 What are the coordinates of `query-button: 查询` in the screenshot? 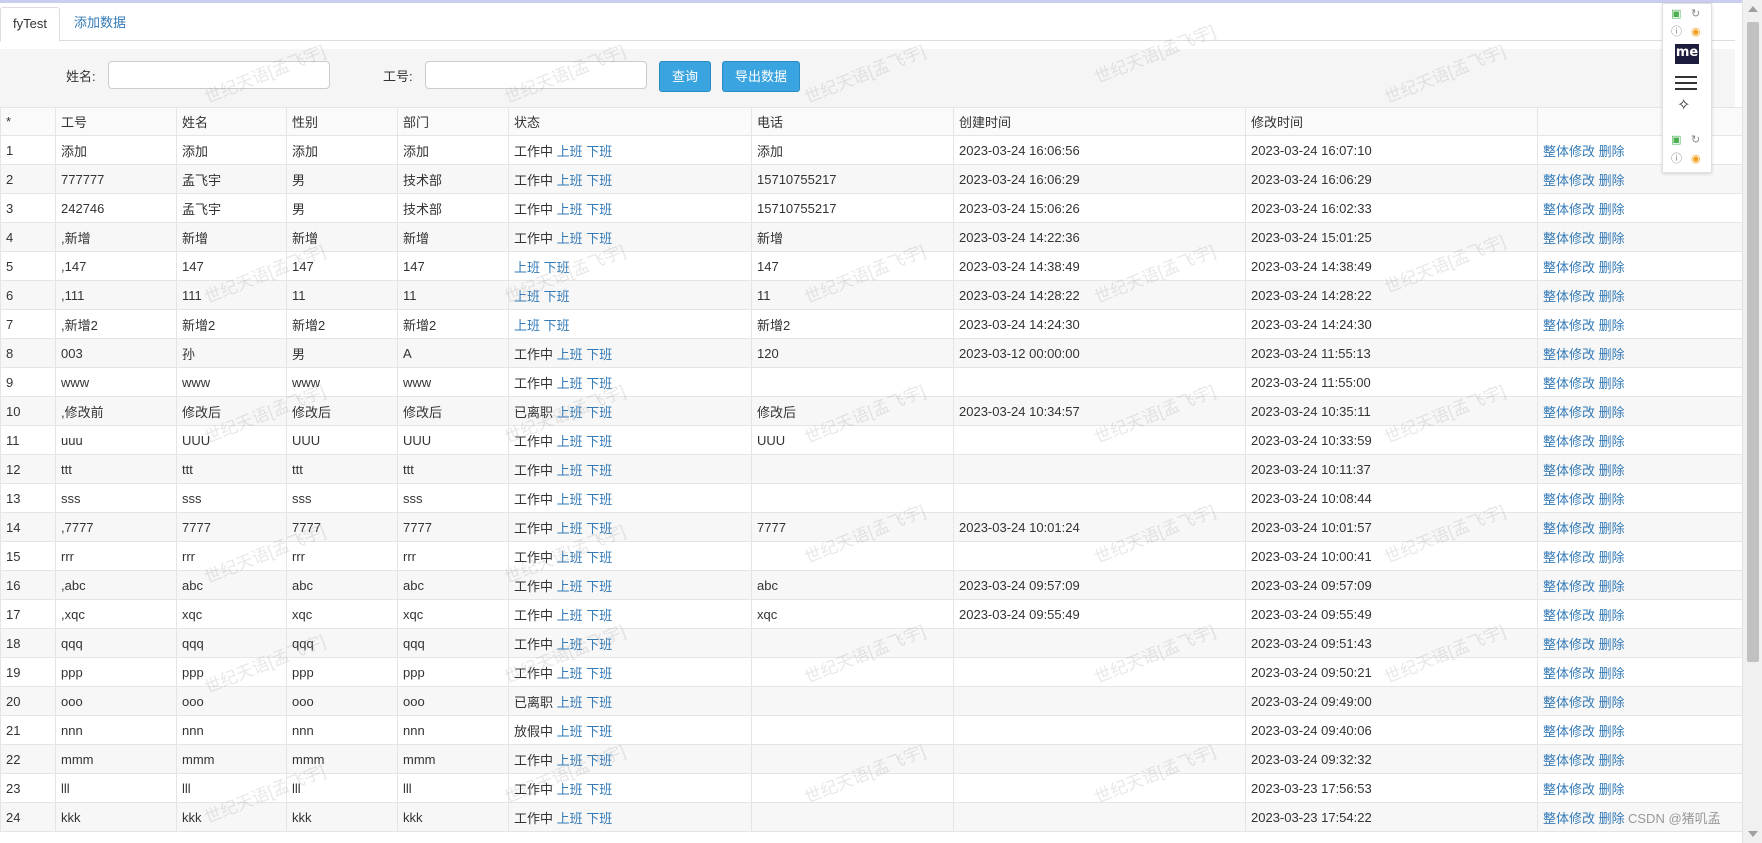 It's located at (685, 76).